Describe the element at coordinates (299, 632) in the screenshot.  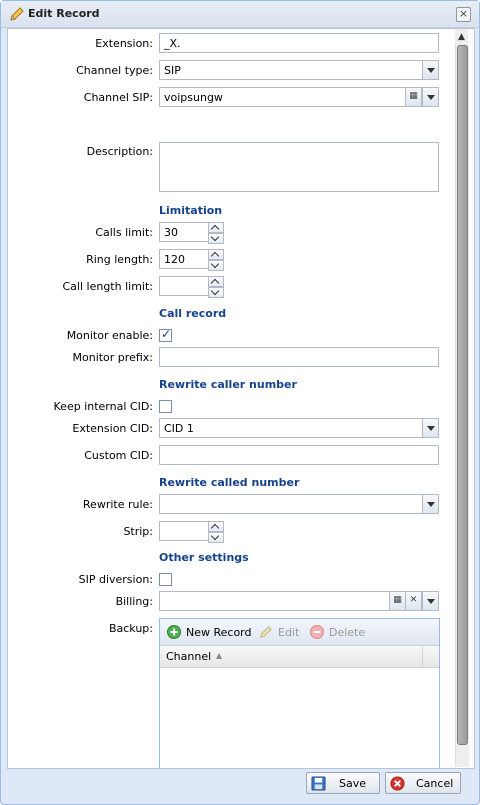
I see `backup-toolbar: New Record Edit Delete` at that location.